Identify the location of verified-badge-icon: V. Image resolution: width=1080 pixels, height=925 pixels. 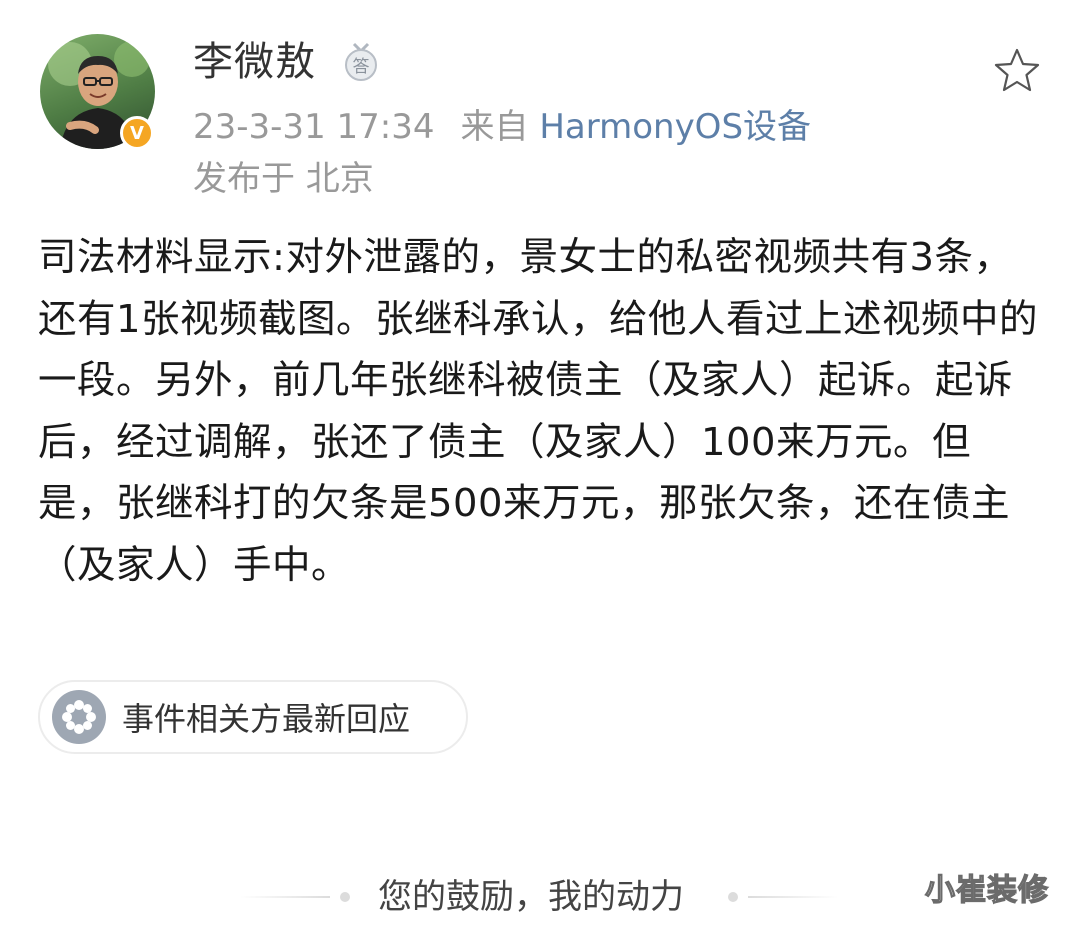
(137, 133).